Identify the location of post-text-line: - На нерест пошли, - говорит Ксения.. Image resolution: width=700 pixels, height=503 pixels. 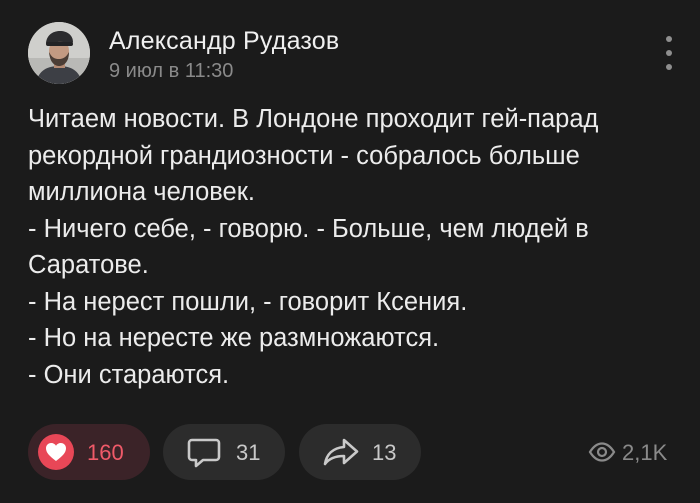
(248, 301).